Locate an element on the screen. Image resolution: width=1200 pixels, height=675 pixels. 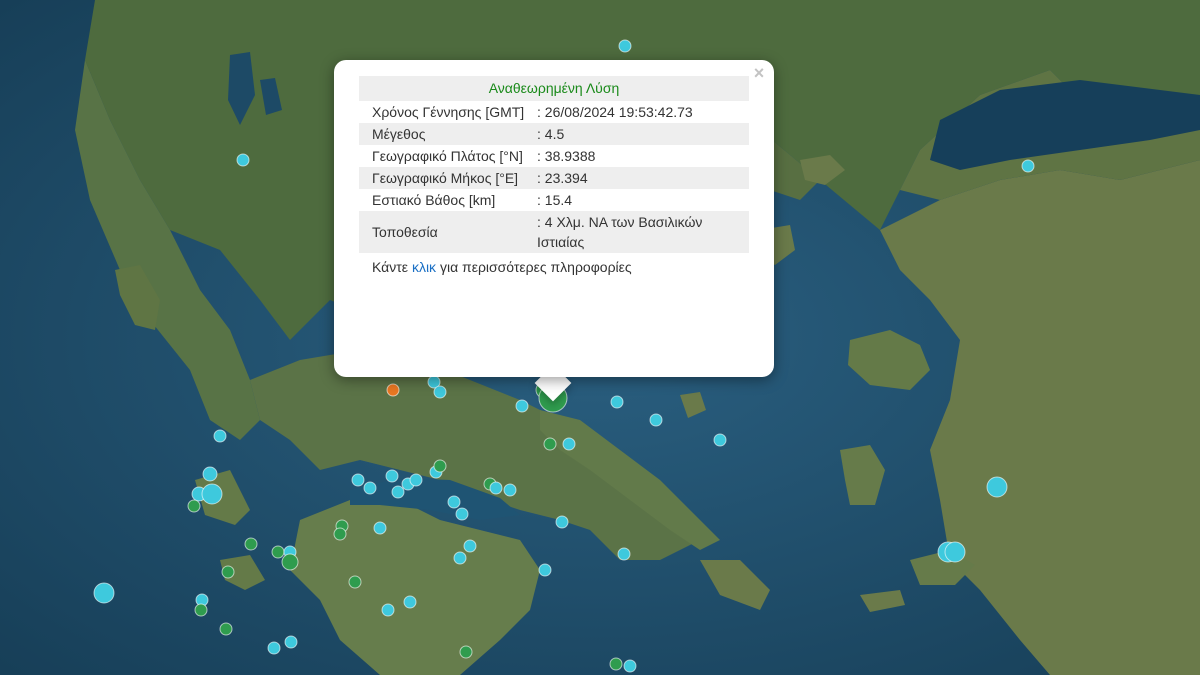
value-latitude: : 38.9388 is located at coordinates (566, 156).